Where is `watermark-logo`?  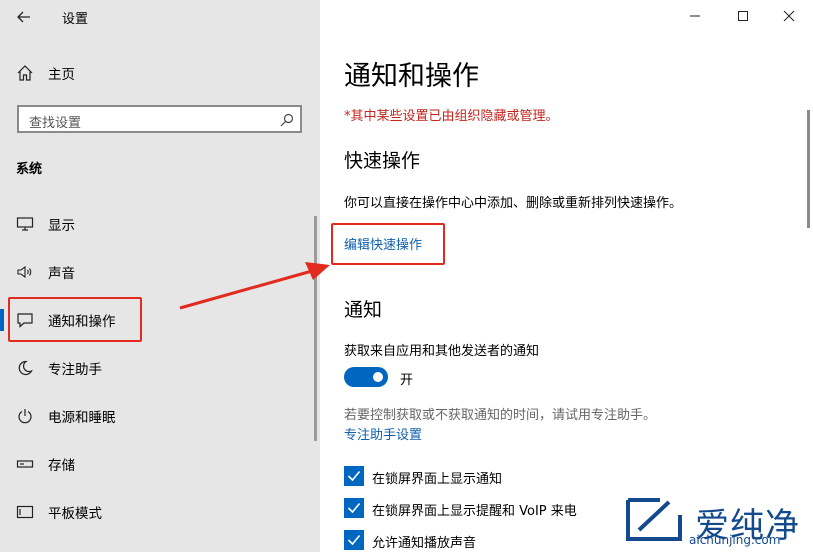
watermark-logo is located at coordinates (654, 520).